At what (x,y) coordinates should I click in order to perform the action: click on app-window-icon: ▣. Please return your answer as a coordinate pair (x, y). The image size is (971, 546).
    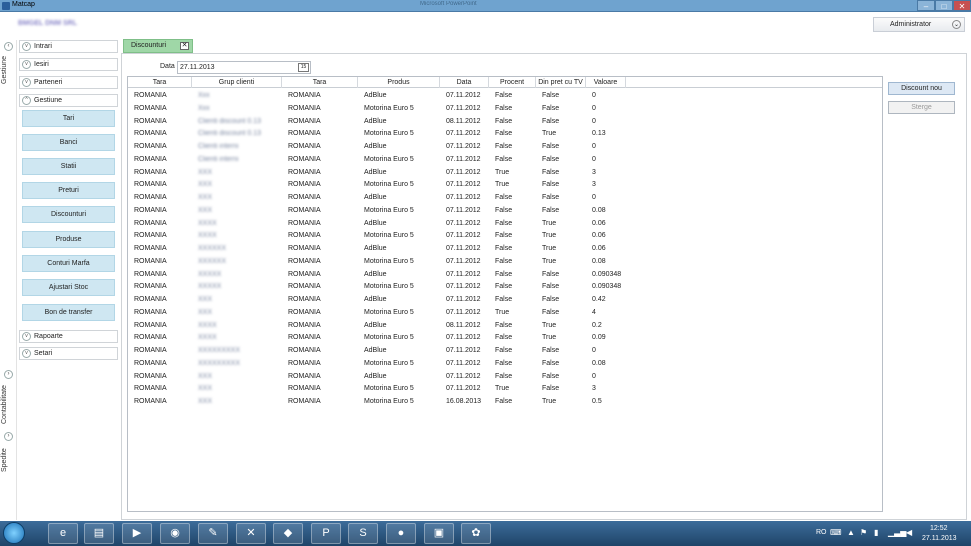
    Looking at the image, I should click on (439, 533).